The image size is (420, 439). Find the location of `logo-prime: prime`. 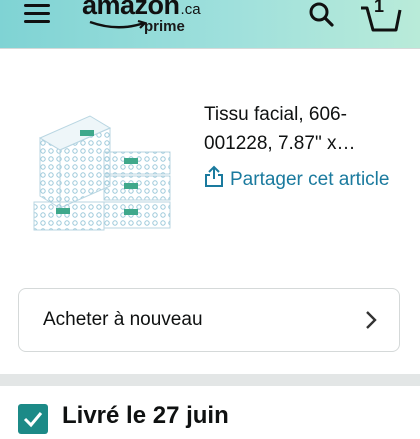

logo-prime: prime is located at coordinates (164, 26).